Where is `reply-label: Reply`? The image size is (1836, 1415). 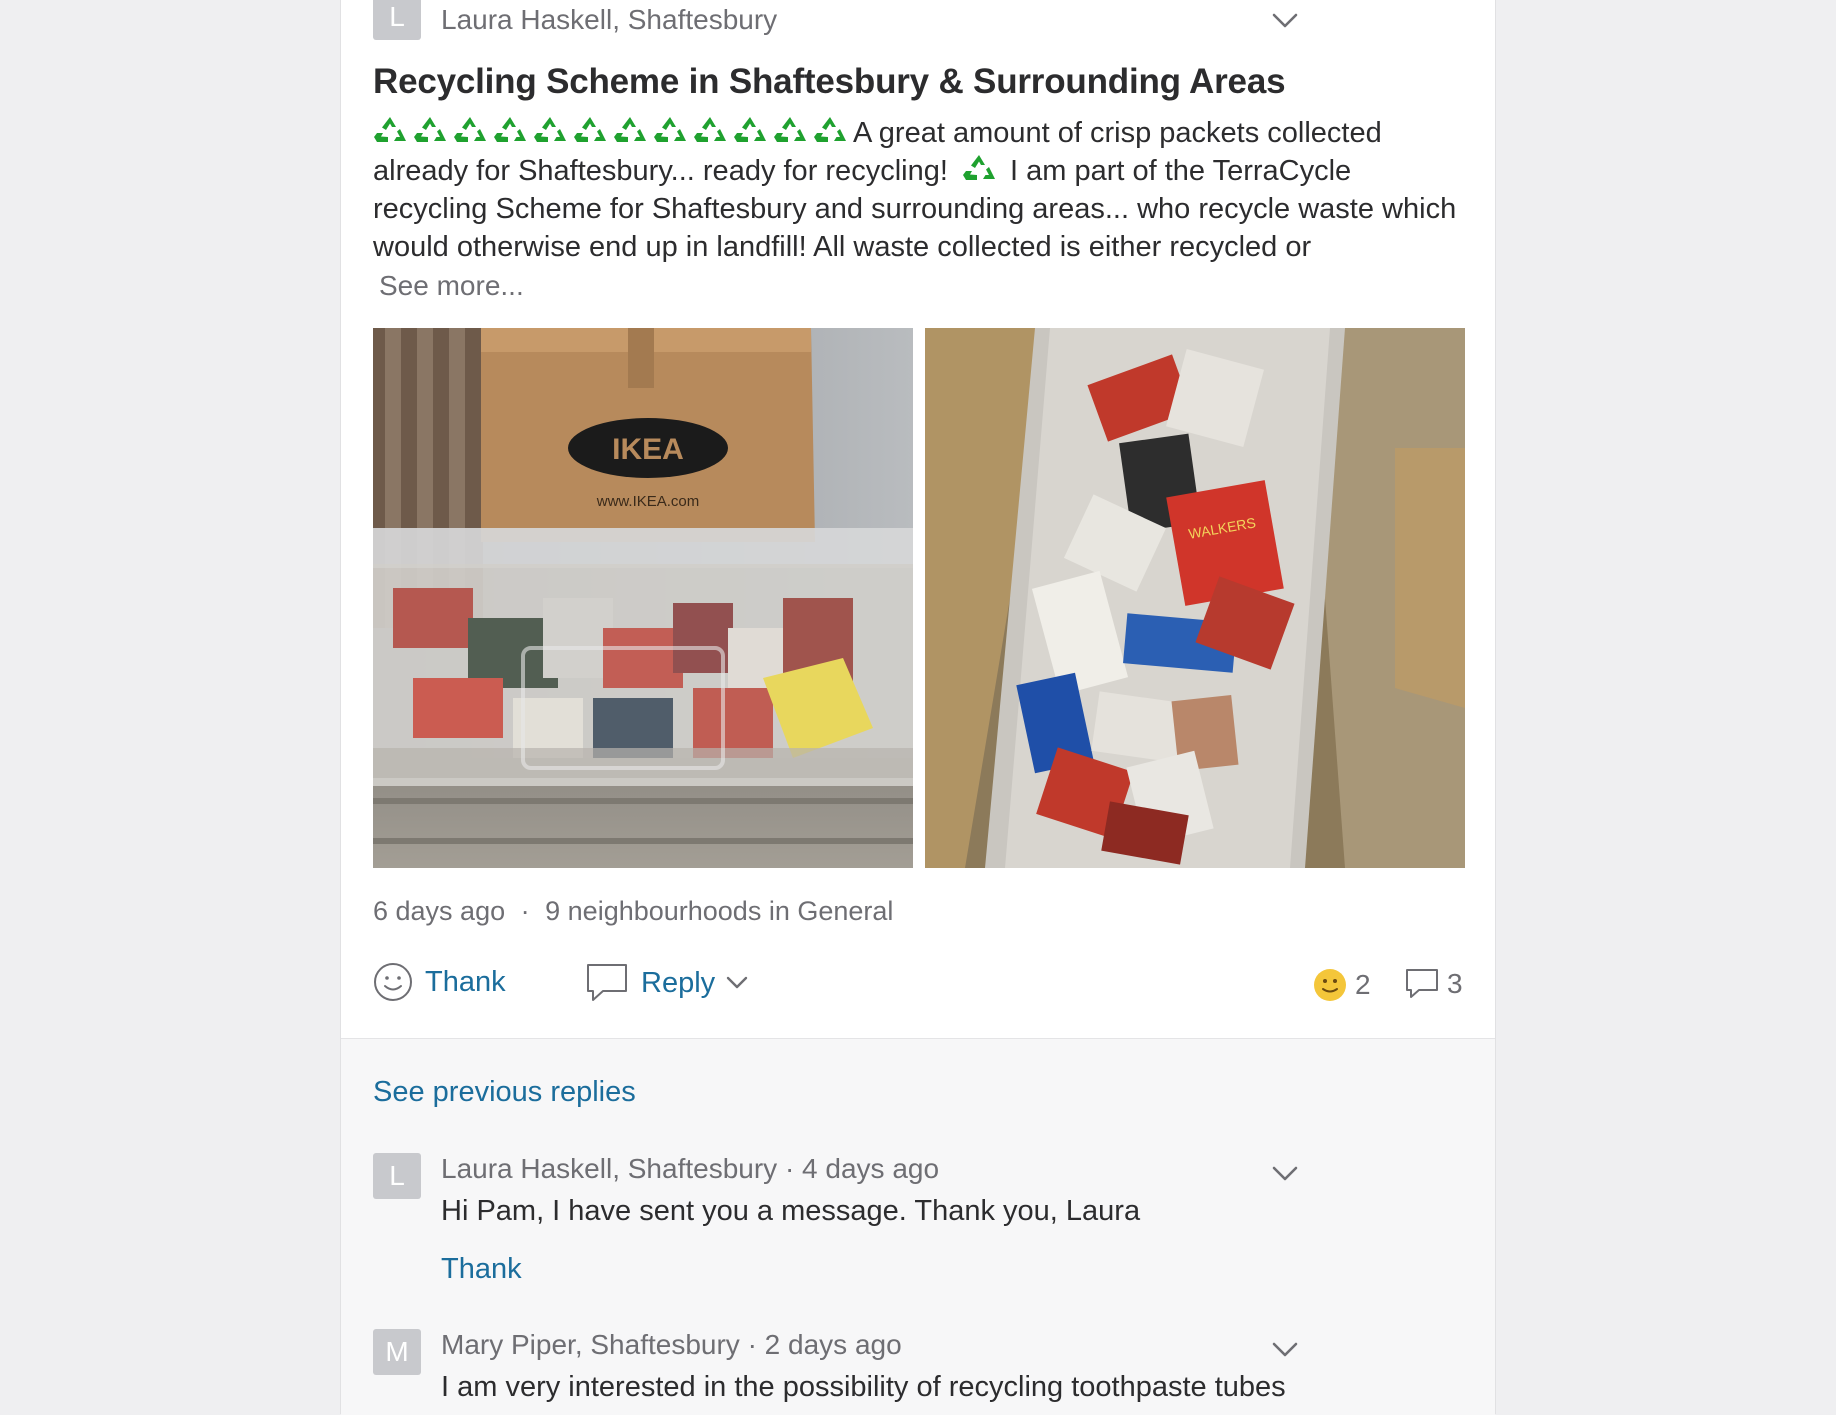 reply-label: Reply is located at coordinates (678, 982).